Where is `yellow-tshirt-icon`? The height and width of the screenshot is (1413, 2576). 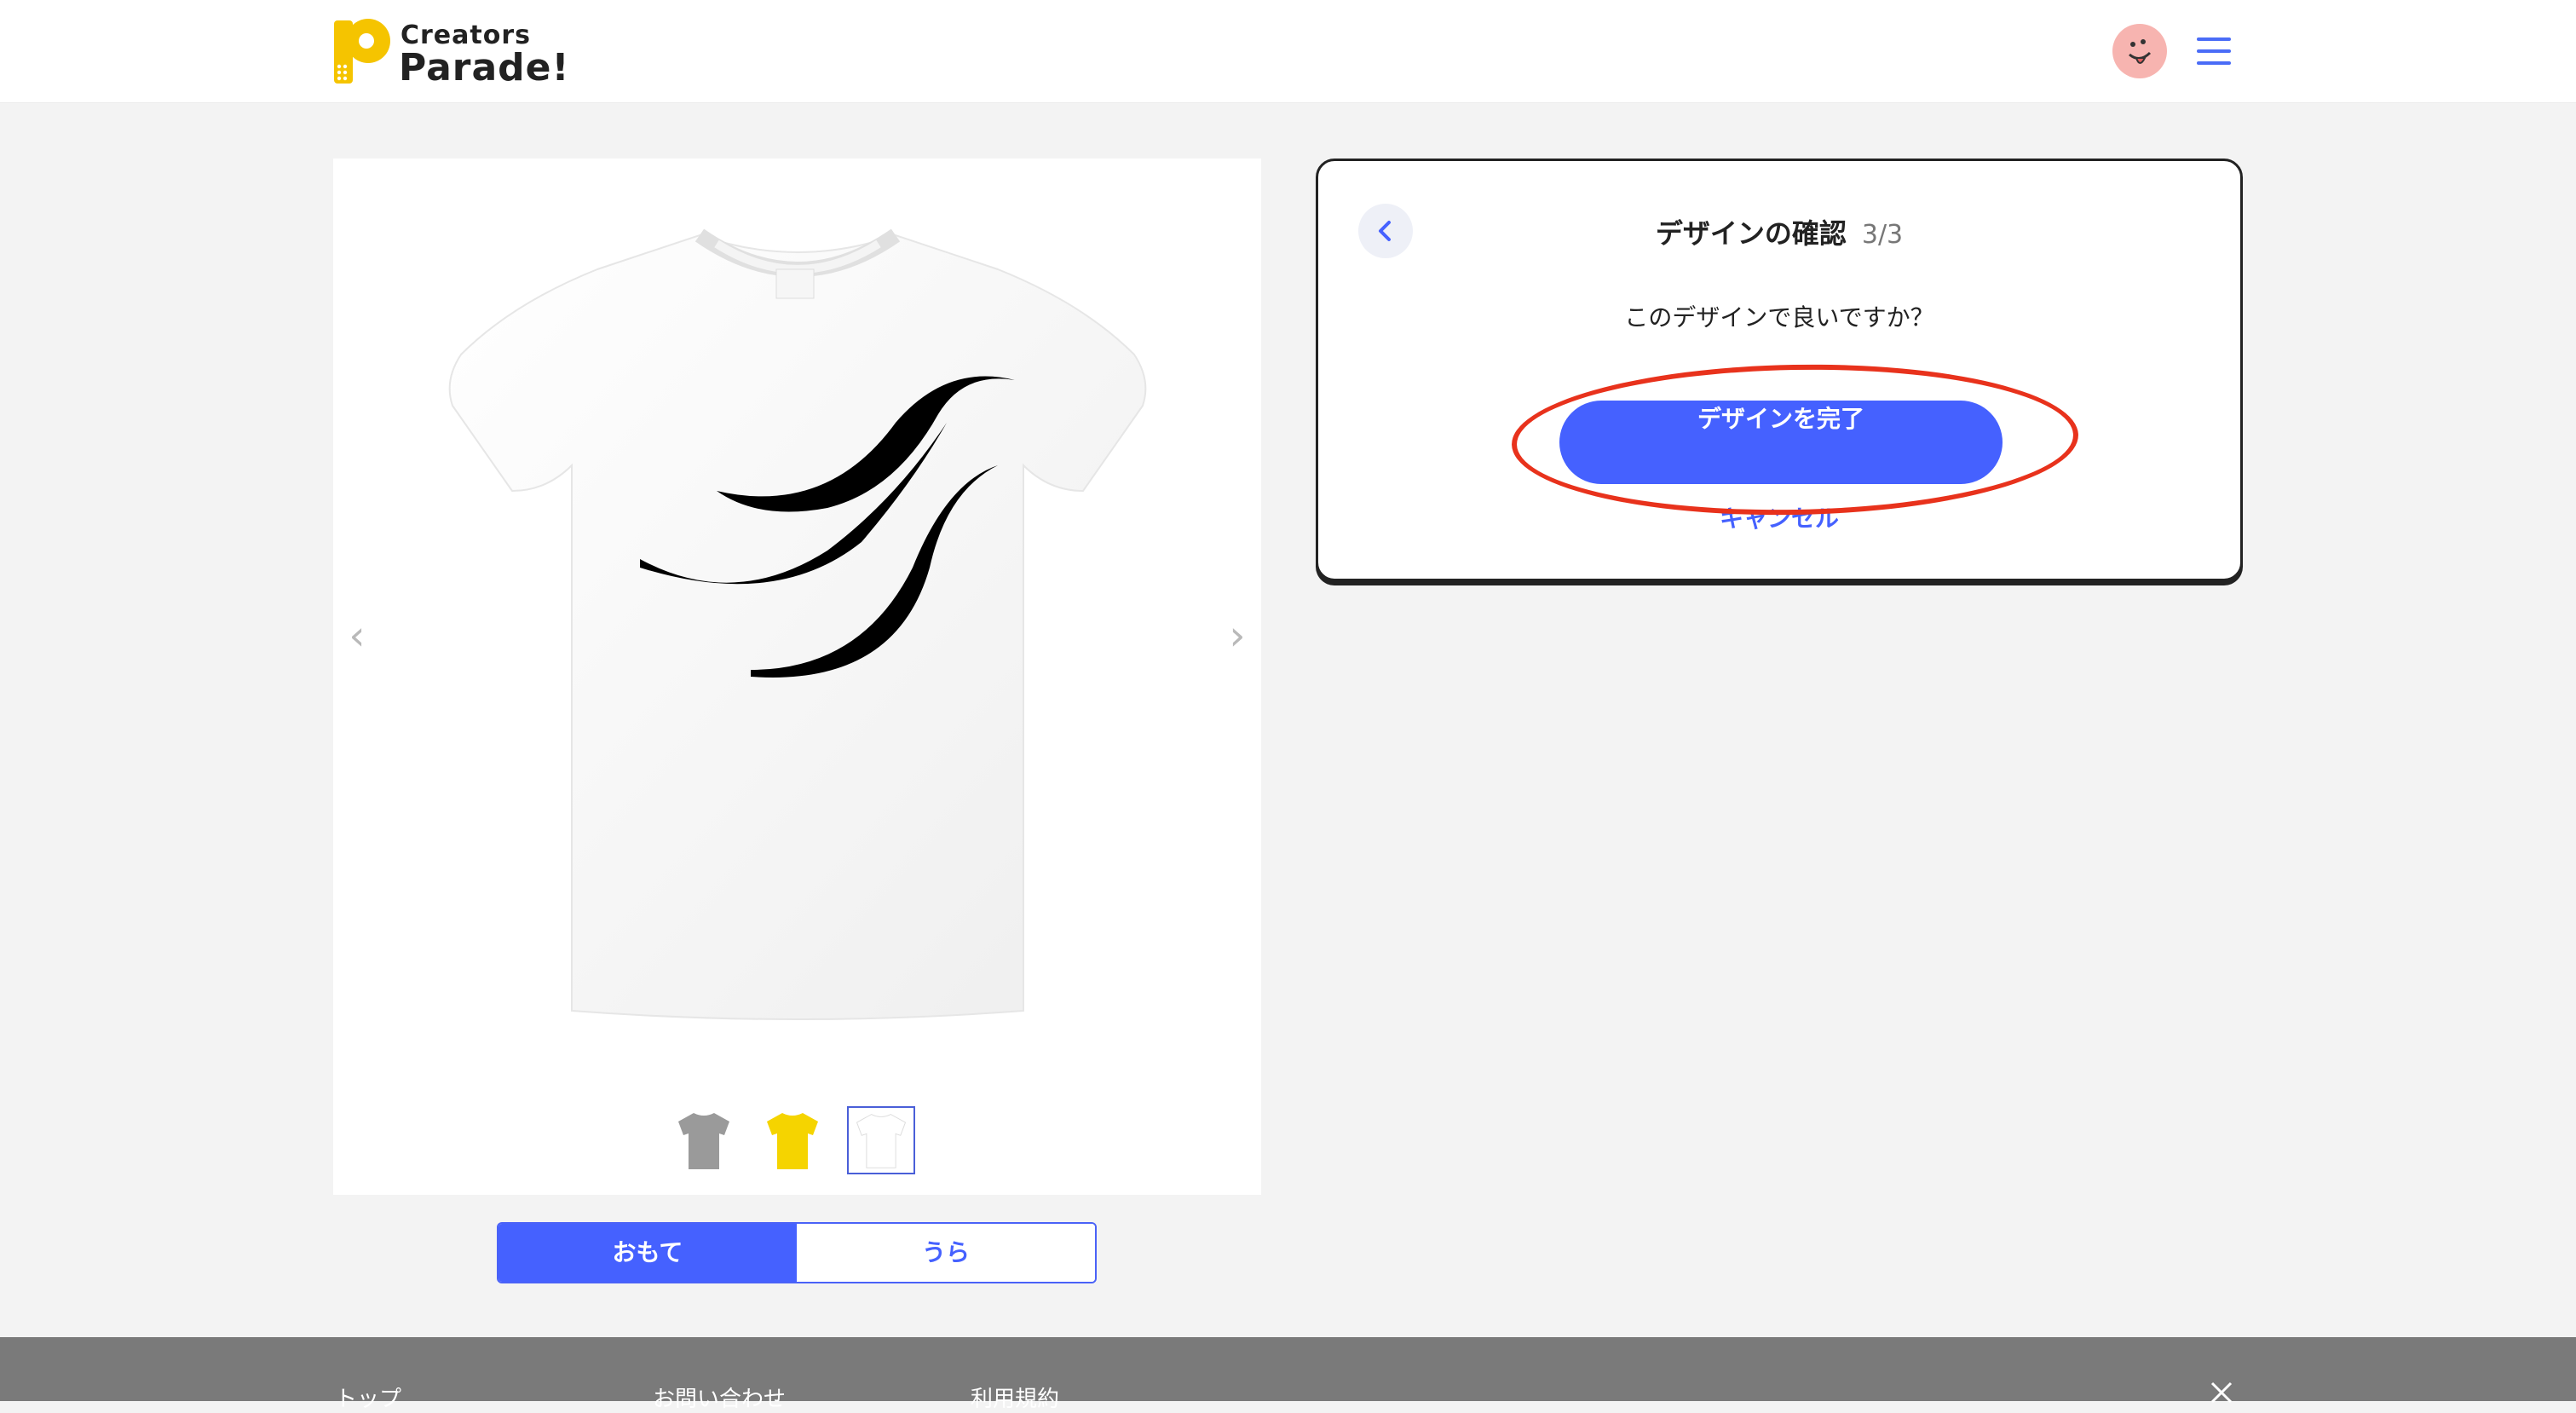
yellow-tshirt-icon is located at coordinates (792, 1141).